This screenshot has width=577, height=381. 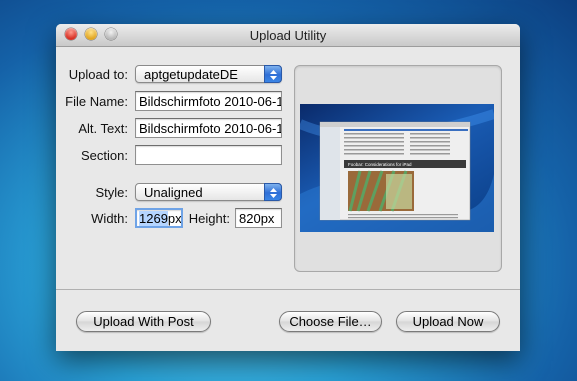 I want to click on upload-with-post-button: Upload With Post, so click(x=143, y=321).